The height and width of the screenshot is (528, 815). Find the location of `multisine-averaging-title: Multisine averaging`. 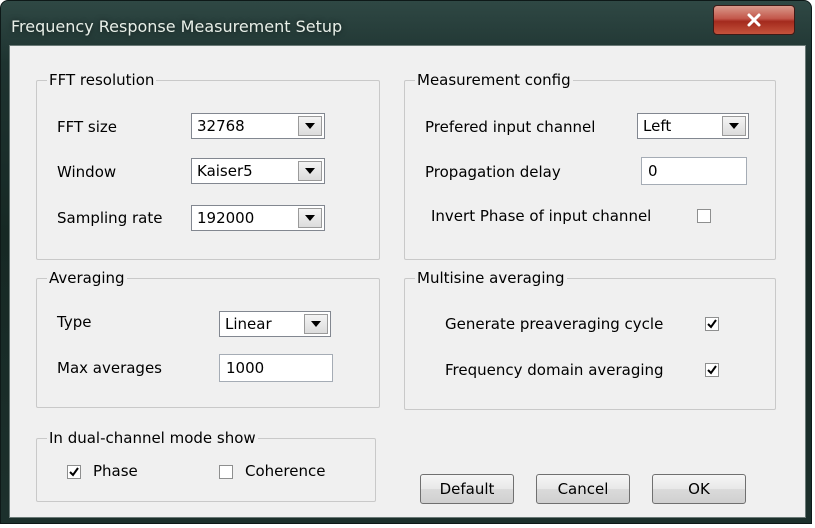

multisine-averaging-title: Multisine averaging is located at coordinates (491, 278).